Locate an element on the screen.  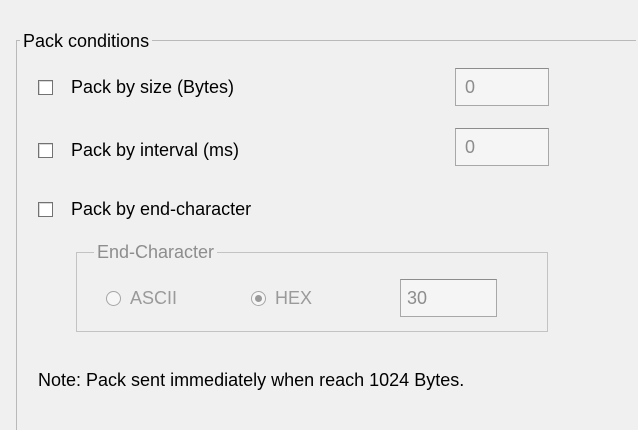
pack-by-size-row: Pack by size (Bytes) is located at coordinates (136, 87).